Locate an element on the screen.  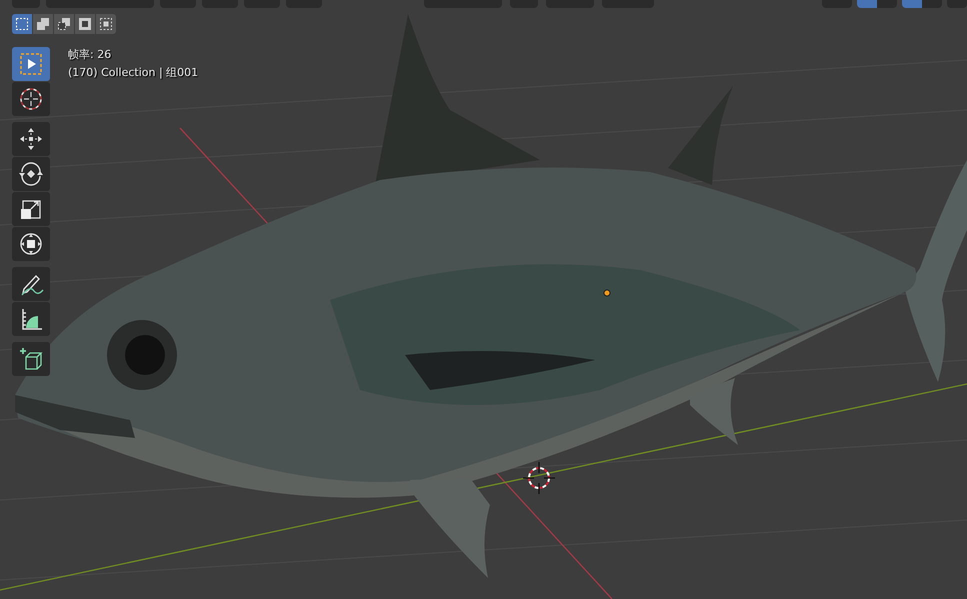
select-box-icon is located at coordinates (31, 64).